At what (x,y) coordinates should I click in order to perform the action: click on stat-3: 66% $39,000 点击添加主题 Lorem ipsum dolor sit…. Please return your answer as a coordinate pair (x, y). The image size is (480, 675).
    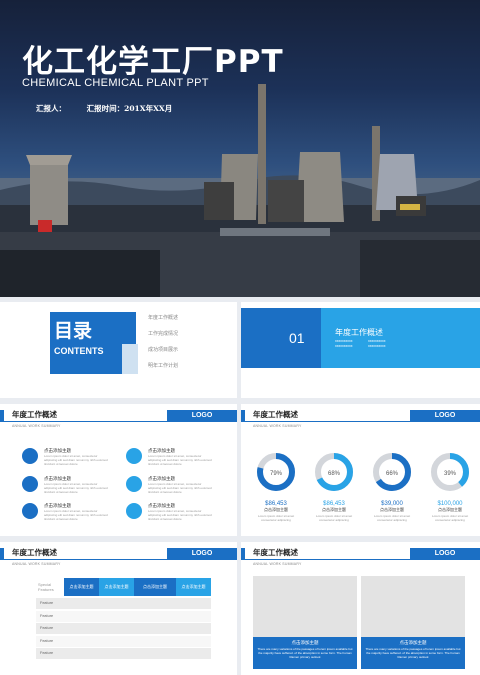
    Looking at the image, I should click on (392, 486).